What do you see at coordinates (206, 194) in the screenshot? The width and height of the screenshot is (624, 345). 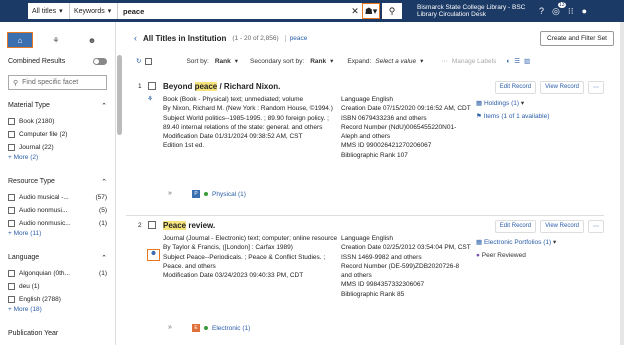 I see `available-dot` at bounding box center [206, 194].